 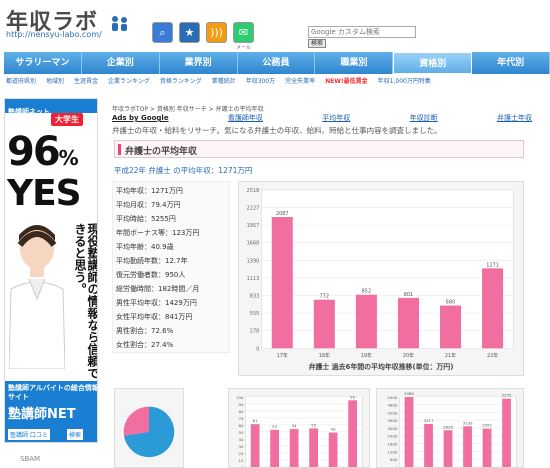 I want to click on stat-row: 年間ボーナス等：123万円, so click(x=158, y=233).